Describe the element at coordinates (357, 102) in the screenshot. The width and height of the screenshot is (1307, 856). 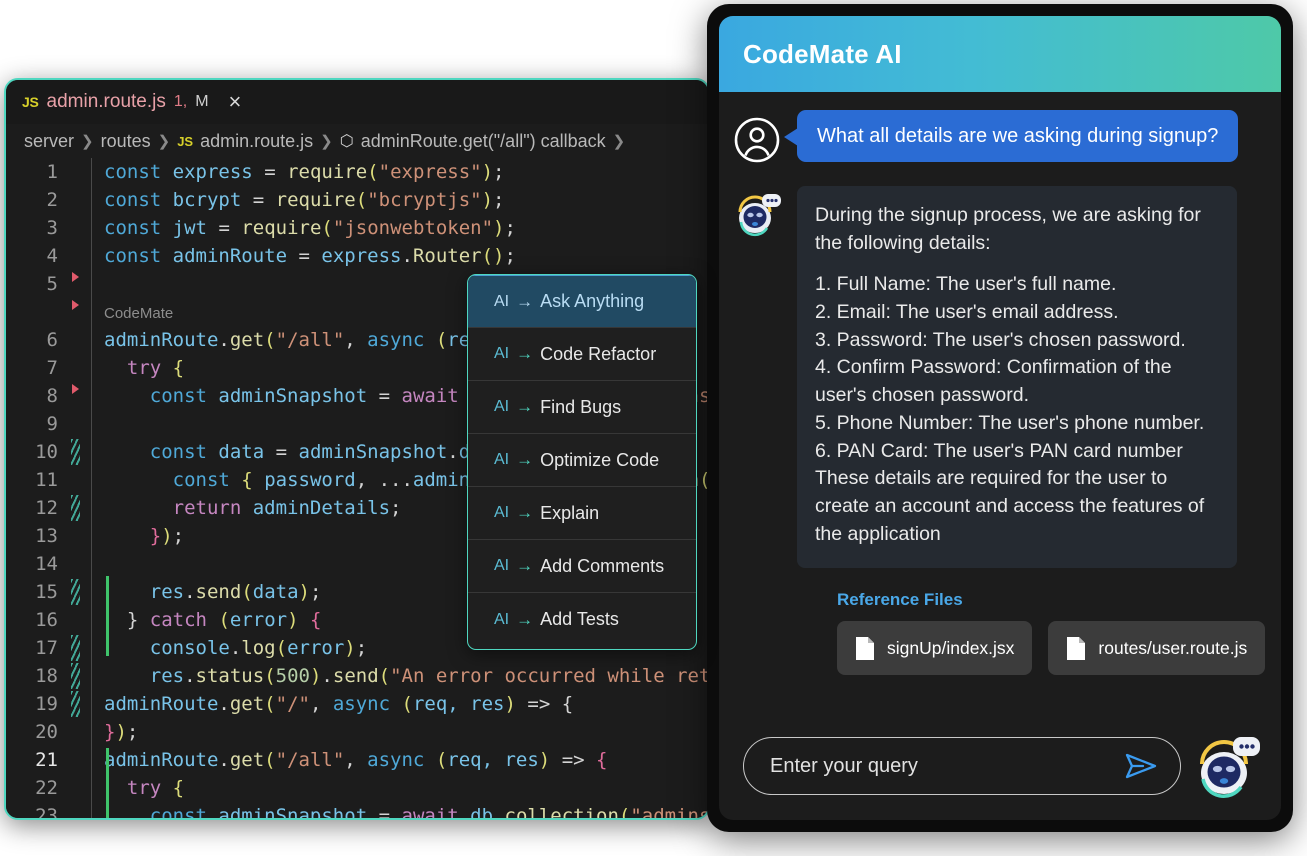
I see `editor-tabbar: JS admin.route.js 1, M ×` at that location.